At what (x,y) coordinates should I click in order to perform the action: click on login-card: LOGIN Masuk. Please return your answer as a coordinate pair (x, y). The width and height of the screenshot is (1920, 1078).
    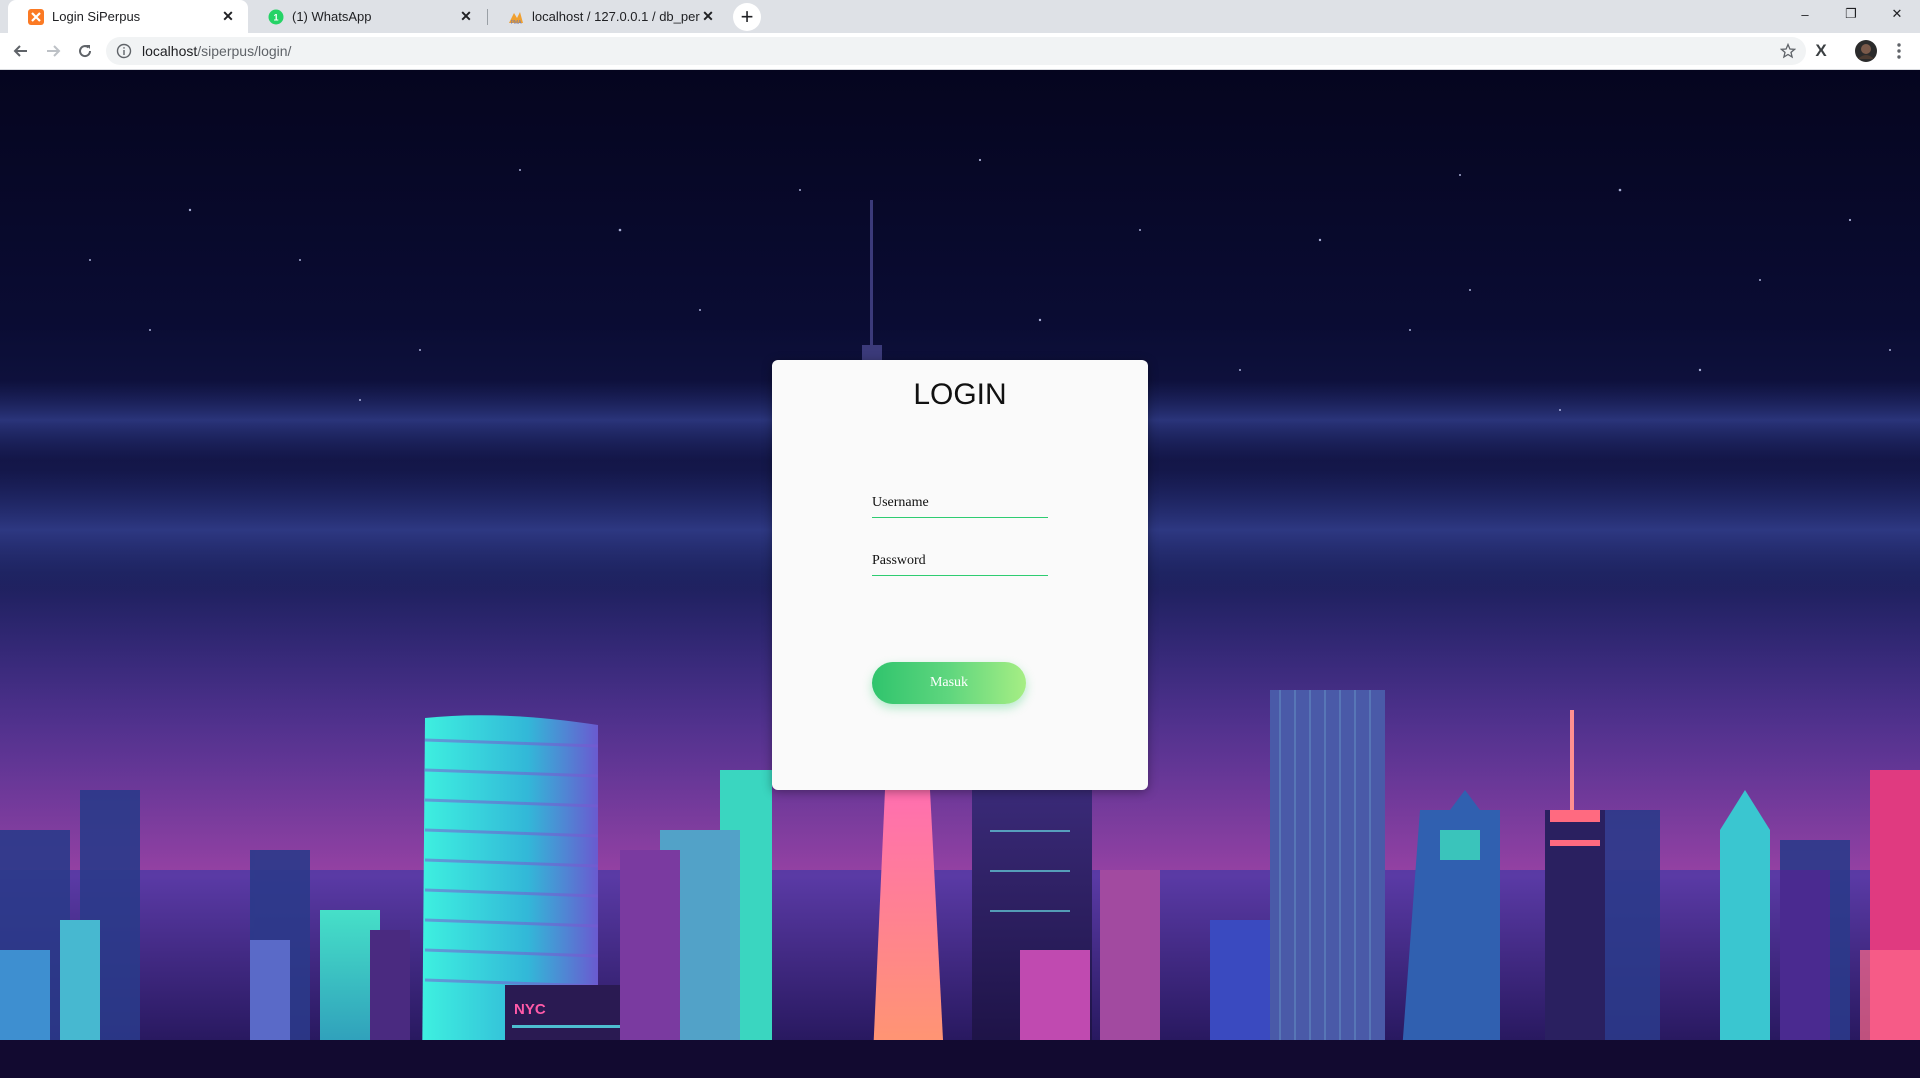
    Looking at the image, I should click on (960, 575).